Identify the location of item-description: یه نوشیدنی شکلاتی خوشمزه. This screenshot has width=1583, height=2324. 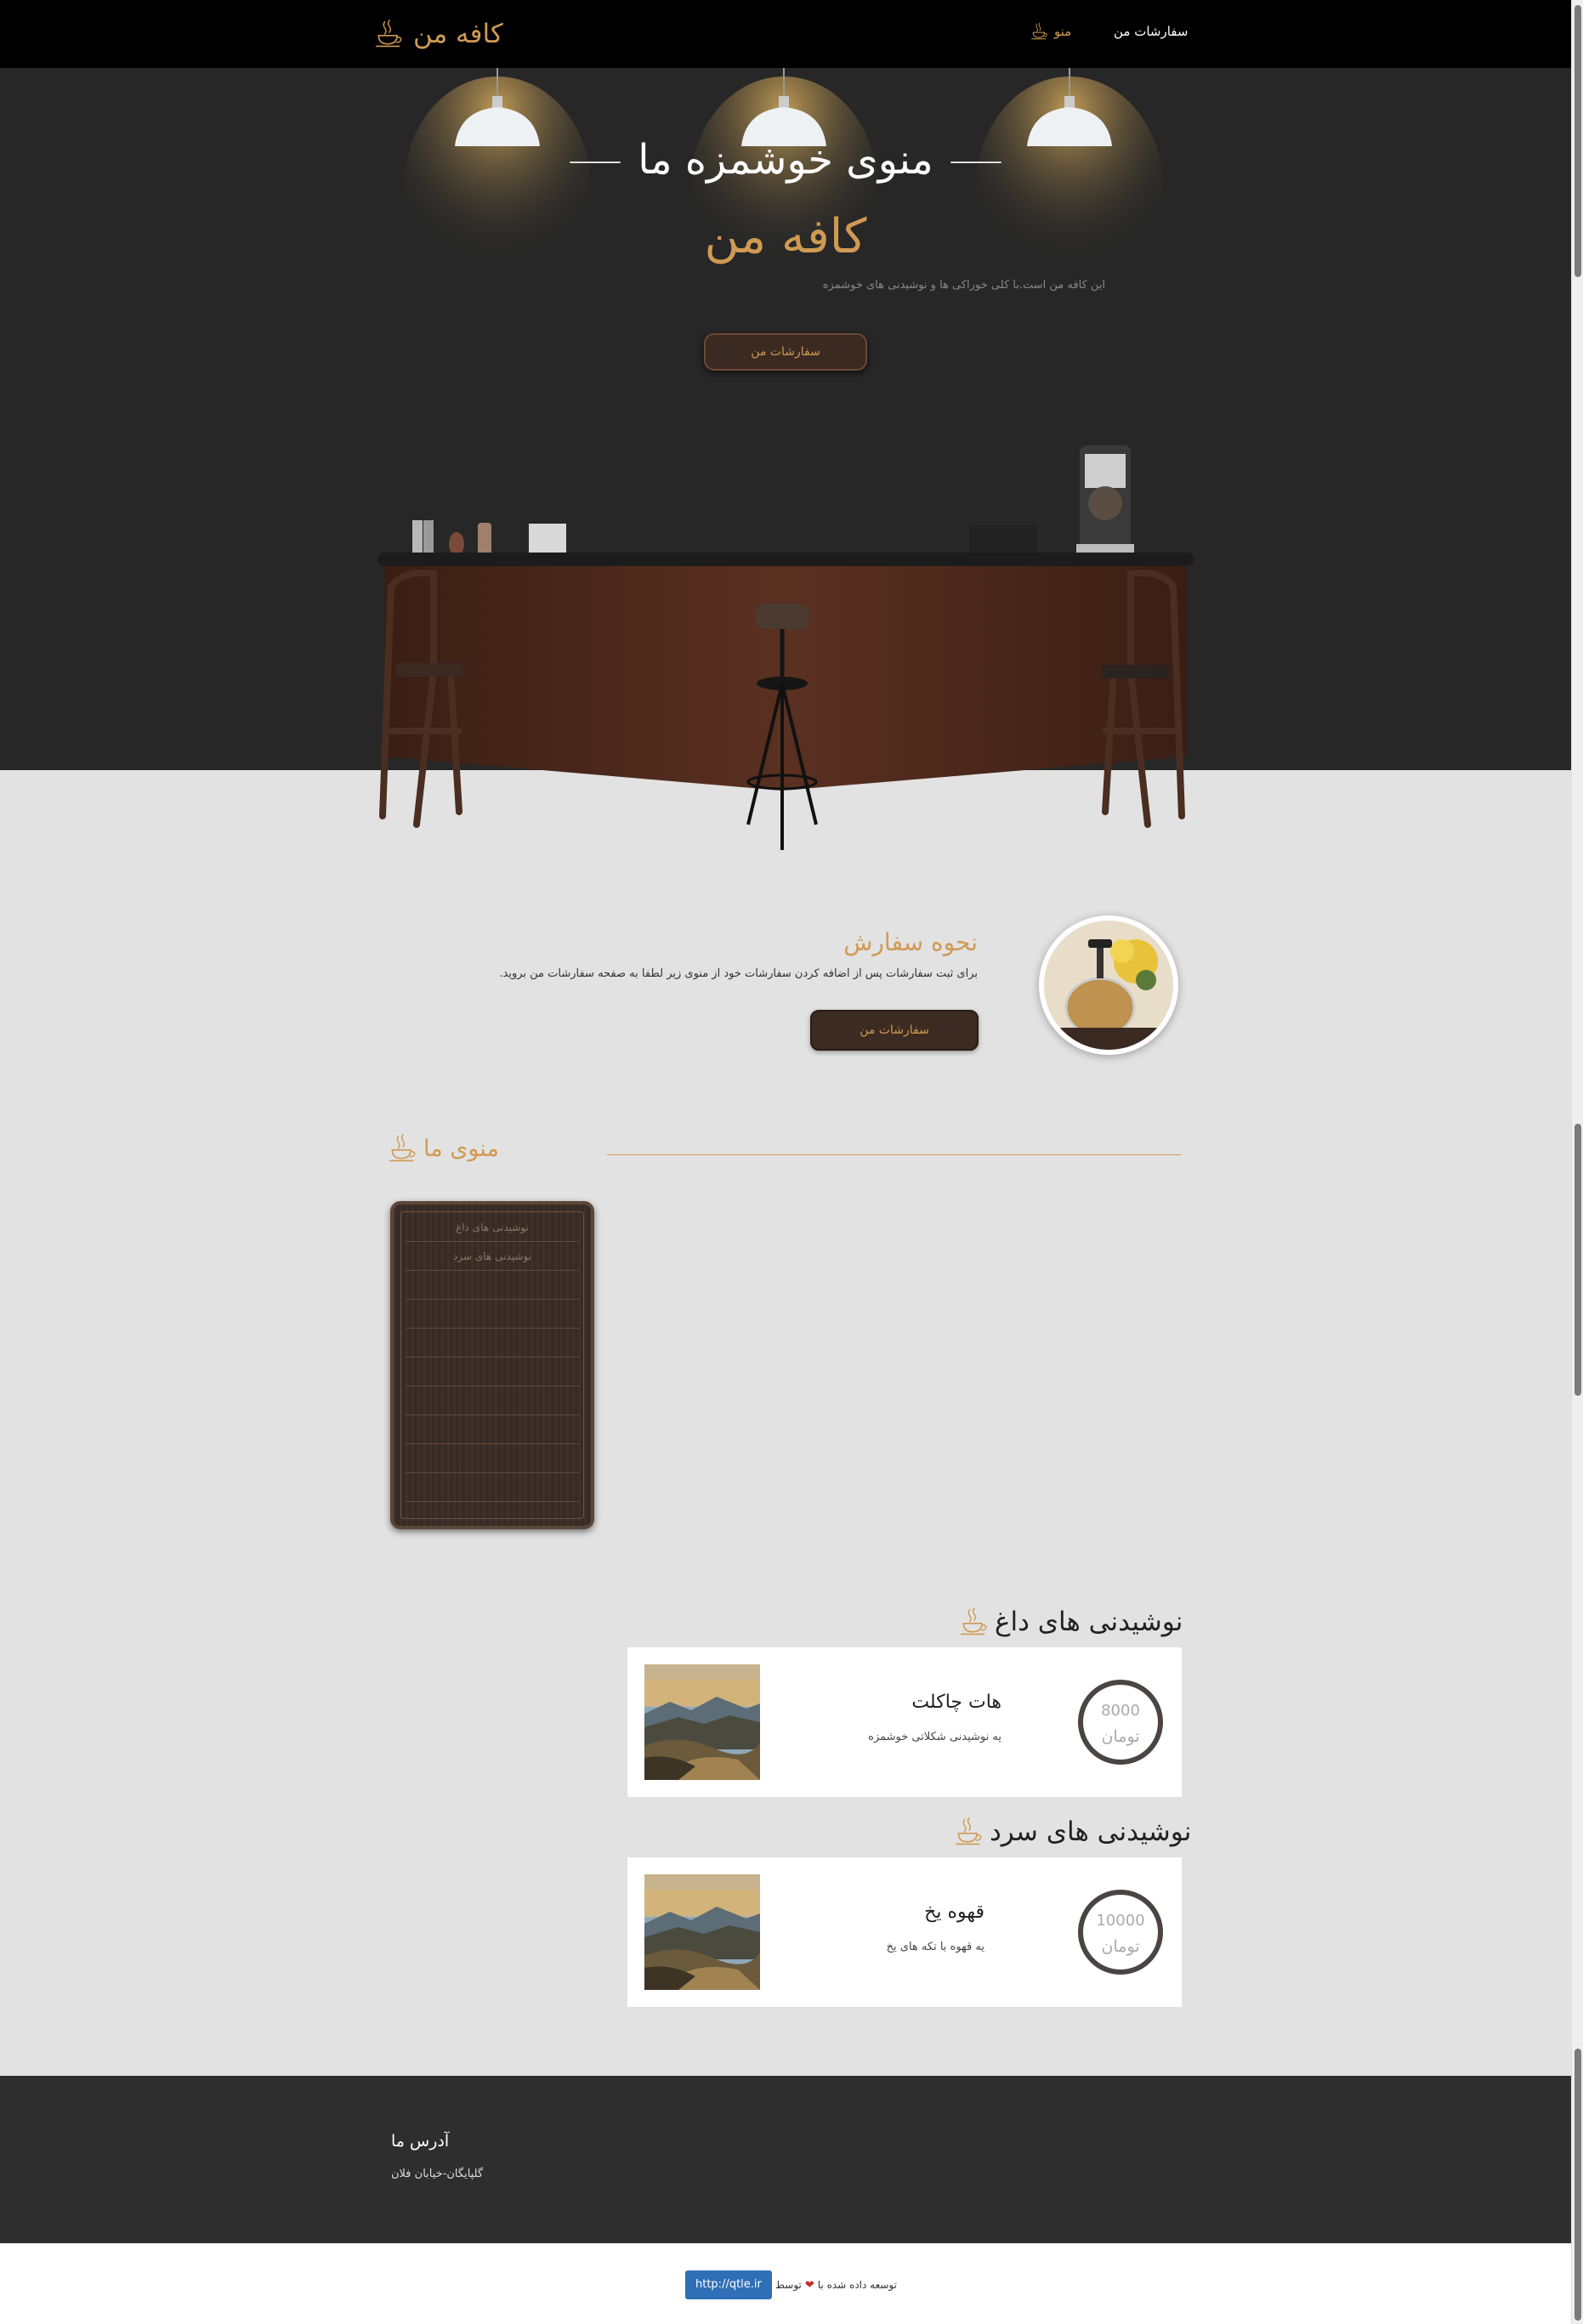
(935, 1737).